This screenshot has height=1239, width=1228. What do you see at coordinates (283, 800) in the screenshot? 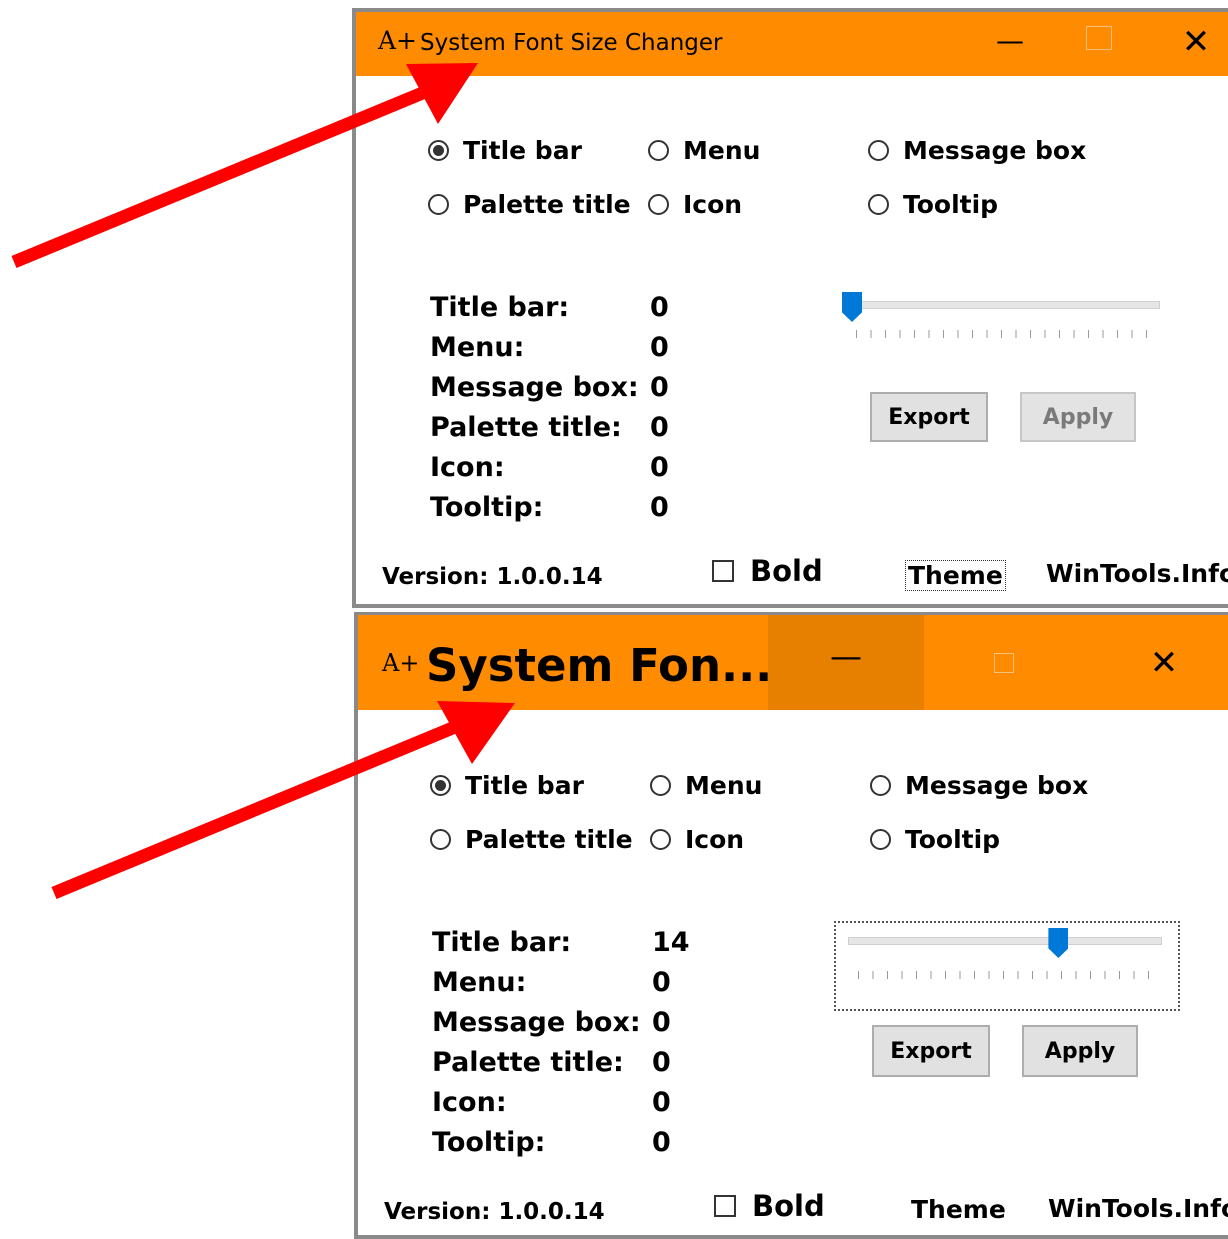
I see `arrow-bottom` at bounding box center [283, 800].